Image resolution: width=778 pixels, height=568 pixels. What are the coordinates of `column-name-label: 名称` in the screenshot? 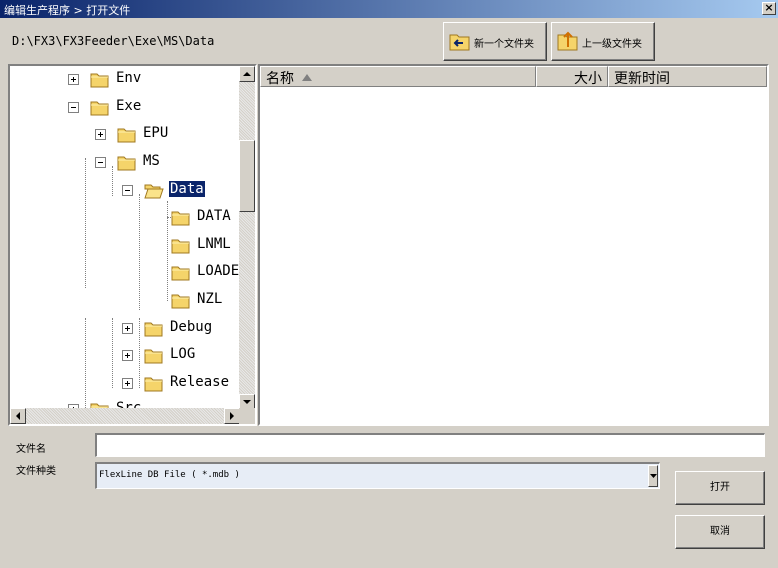 It's located at (280, 79).